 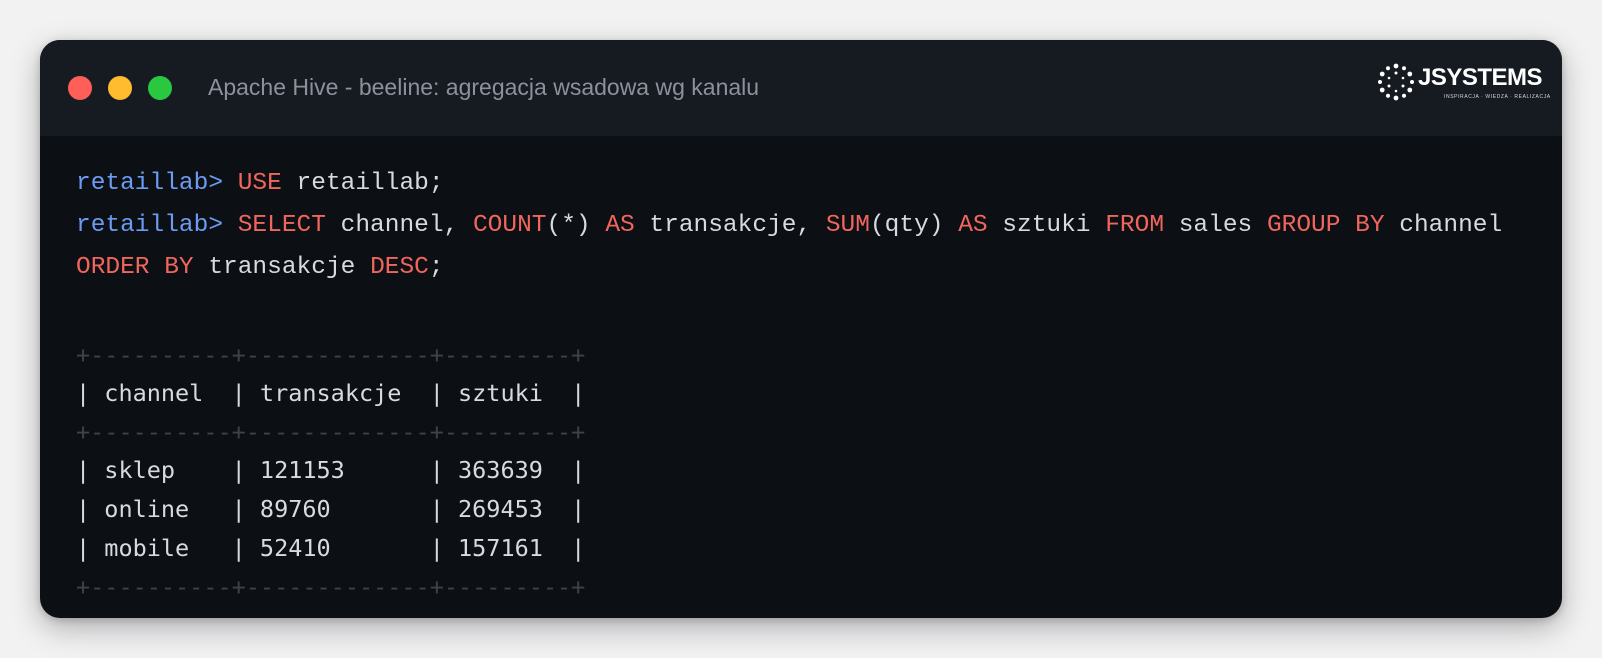 What do you see at coordinates (1480, 77) in the screenshot?
I see `logo-wordmark: JSYSTEMS` at bounding box center [1480, 77].